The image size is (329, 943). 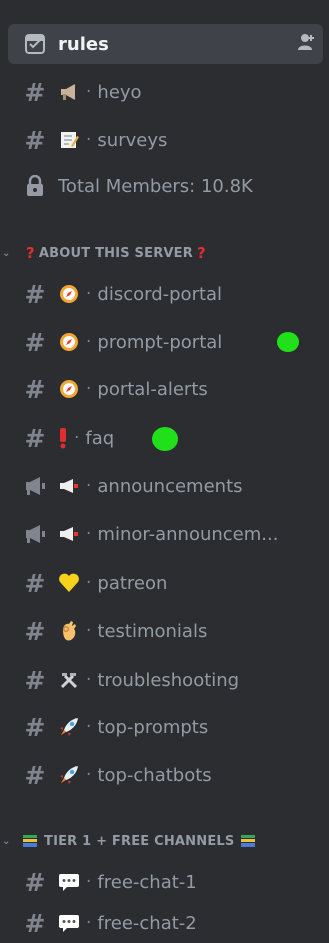 I want to click on channel-announcements: · announcements, so click(x=165, y=486).